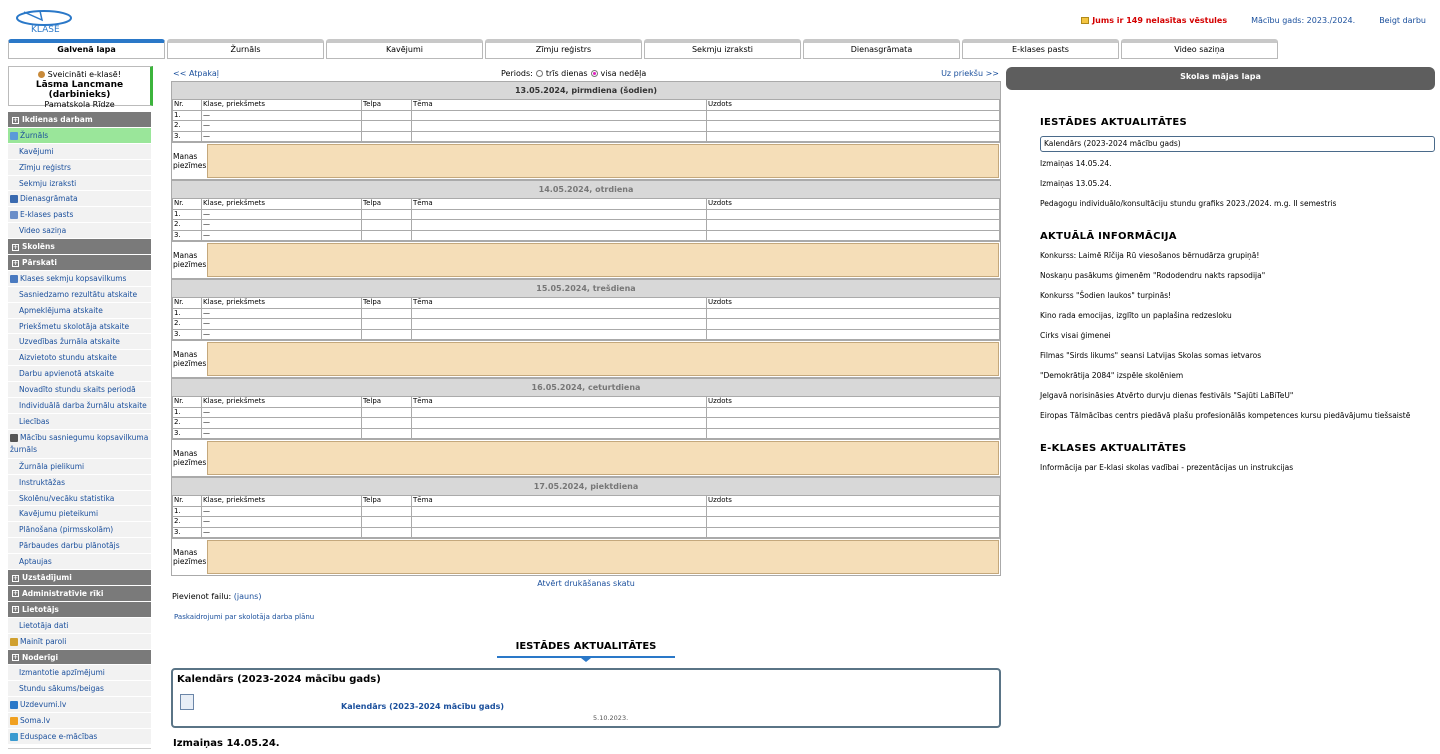 This screenshot has width=1440, height=754. Describe the element at coordinates (79, 625) in the screenshot. I see `sidebar-item: Lietotāja dati` at that location.